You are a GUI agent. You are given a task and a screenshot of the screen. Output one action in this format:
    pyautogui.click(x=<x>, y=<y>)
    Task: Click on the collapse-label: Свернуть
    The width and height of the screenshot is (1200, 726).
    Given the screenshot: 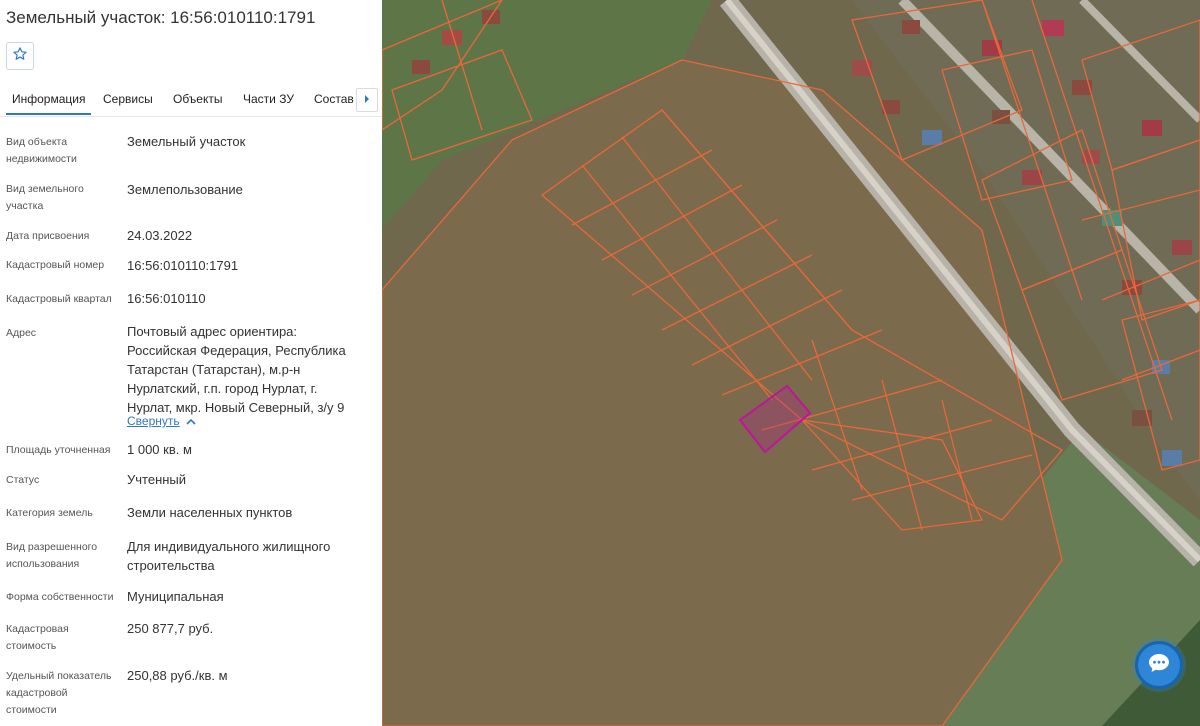 What is the action you would take?
    pyautogui.click(x=153, y=421)
    